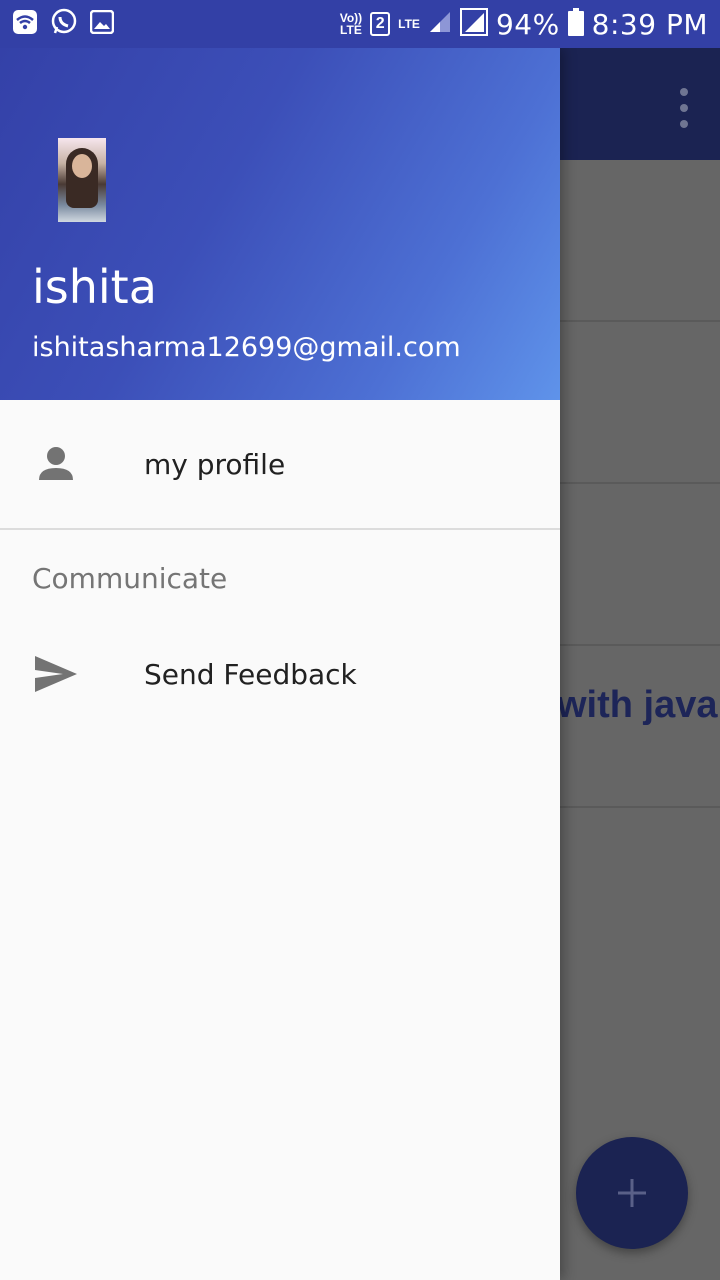  I want to click on status-bar: Vo)) LTE 2 LTE 94% 8:39 PM, so click(360, 24).